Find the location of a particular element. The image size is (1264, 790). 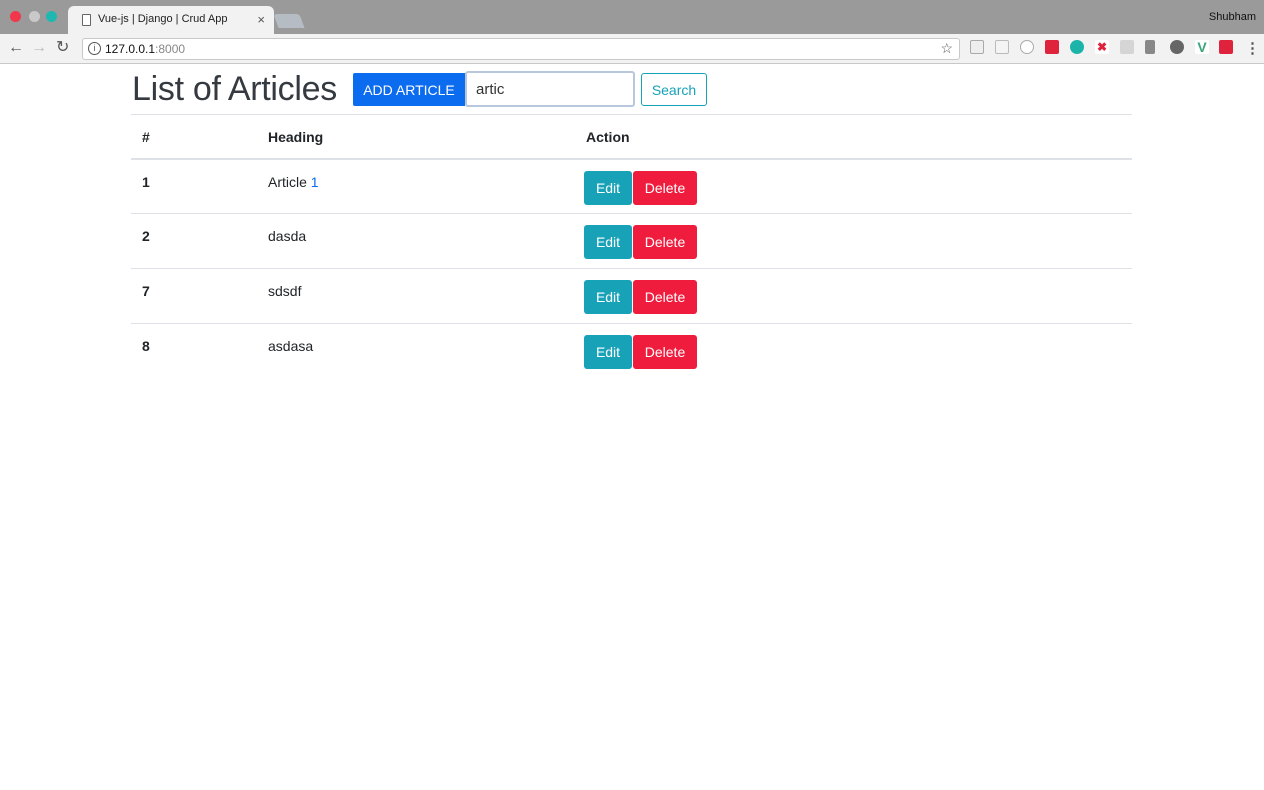

back-arrow-icon: ← is located at coordinates (16, 48).